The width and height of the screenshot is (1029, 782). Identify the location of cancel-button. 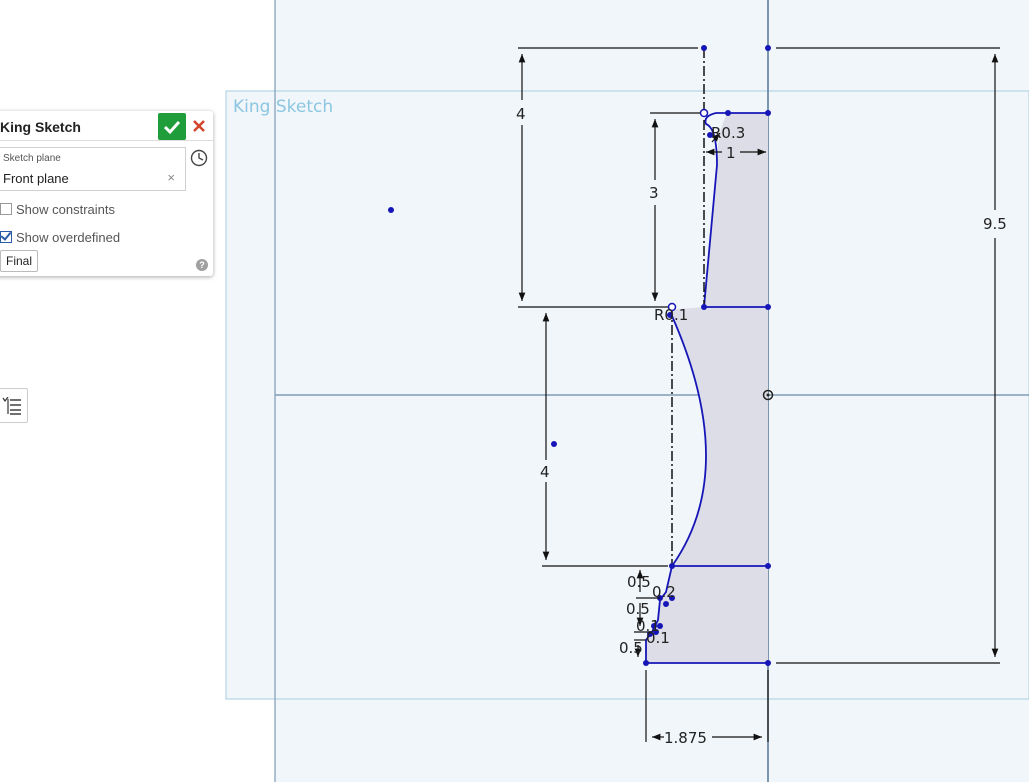
(199, 126).